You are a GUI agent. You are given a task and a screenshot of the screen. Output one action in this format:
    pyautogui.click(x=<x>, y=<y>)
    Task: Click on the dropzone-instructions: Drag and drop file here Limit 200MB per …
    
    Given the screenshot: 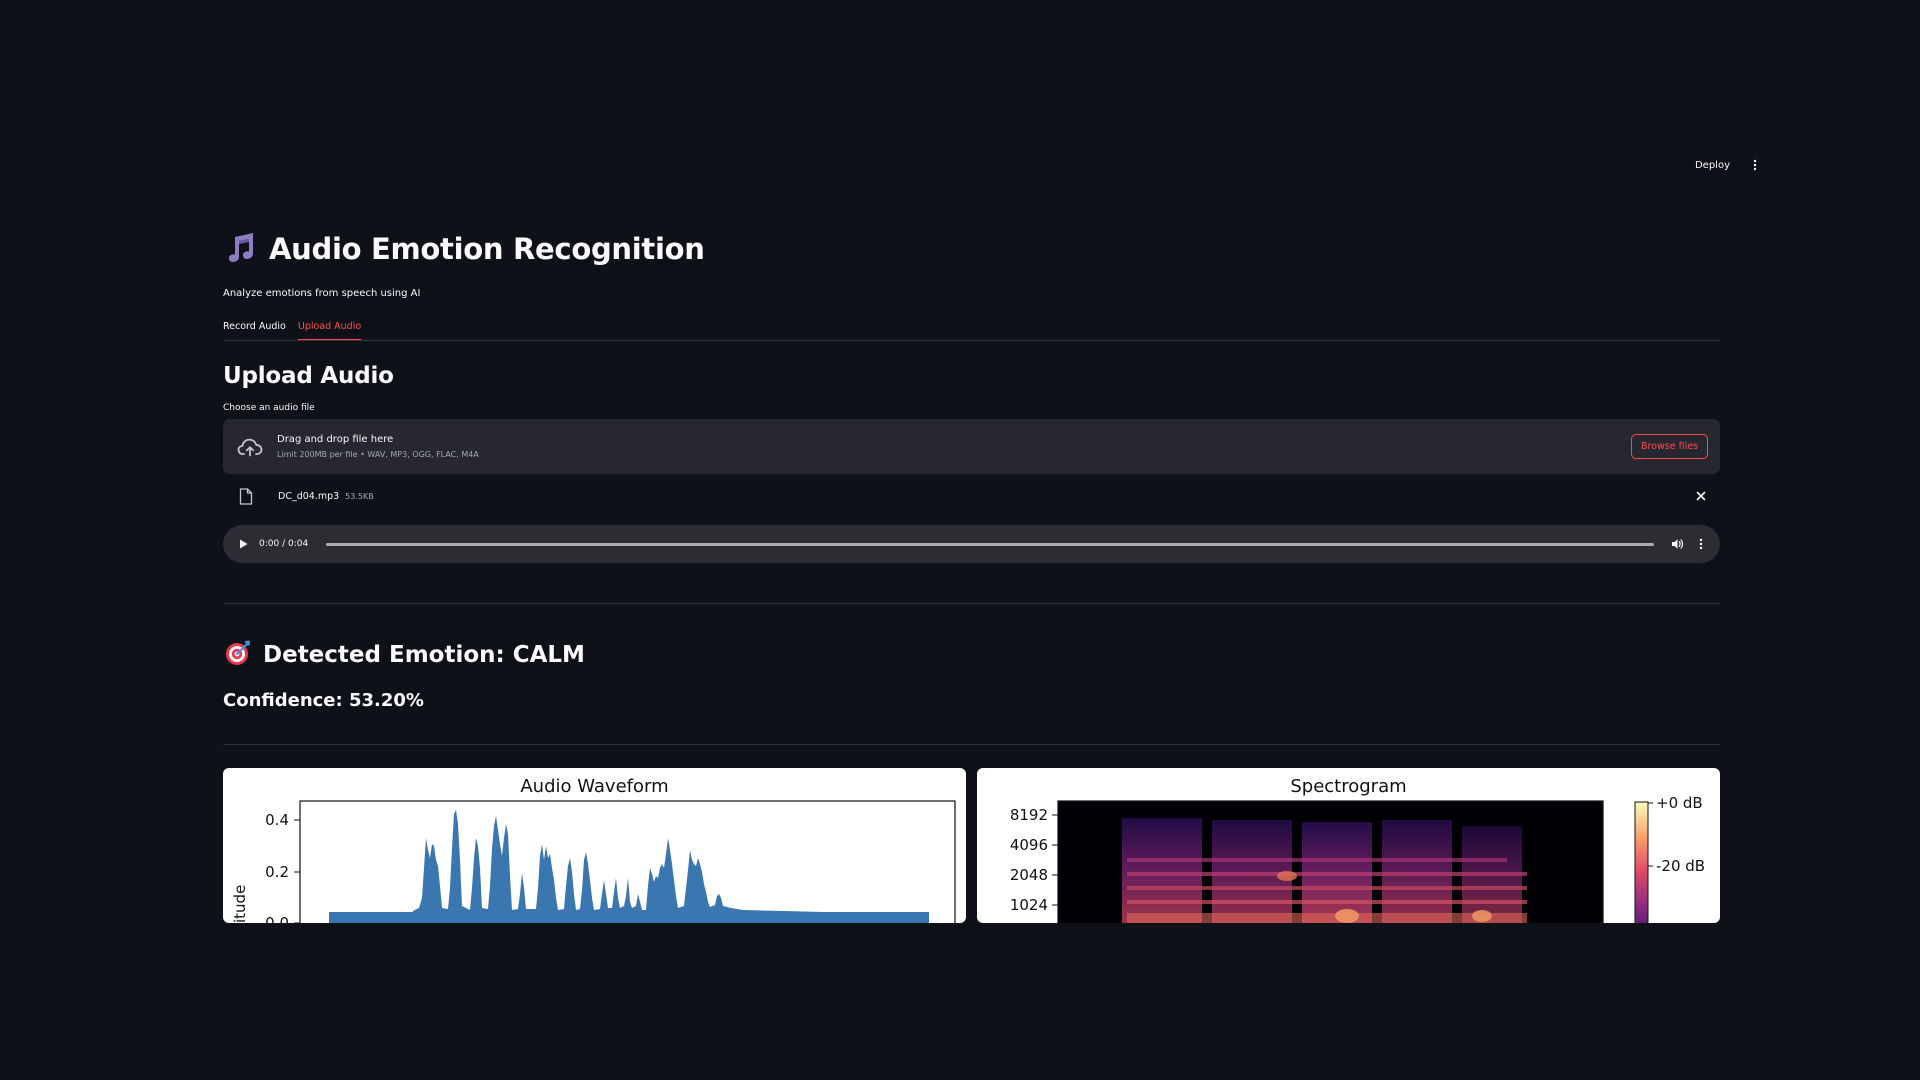 What is the action you would take?
    pyautogui.click(x=954, y=446)
    